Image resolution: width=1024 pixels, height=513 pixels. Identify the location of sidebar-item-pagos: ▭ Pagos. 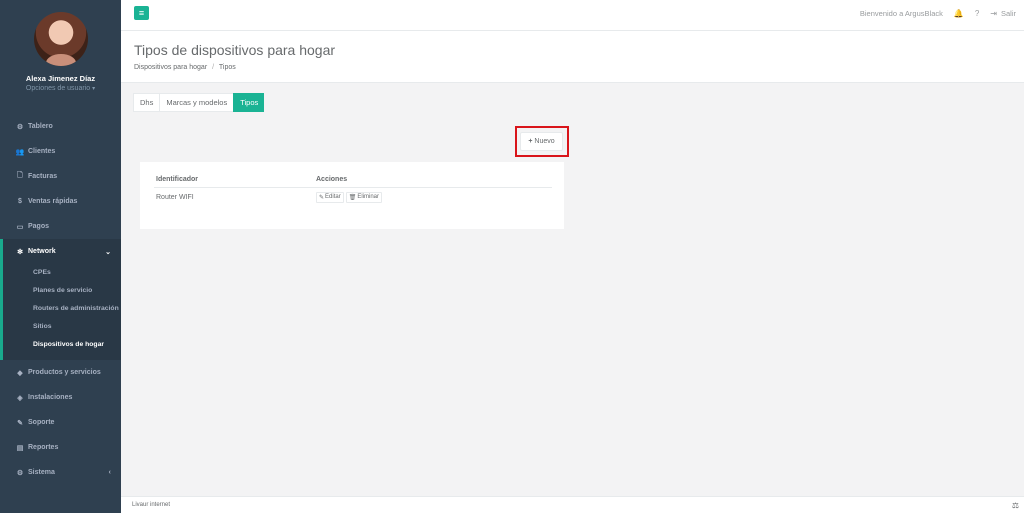
(60, 226).